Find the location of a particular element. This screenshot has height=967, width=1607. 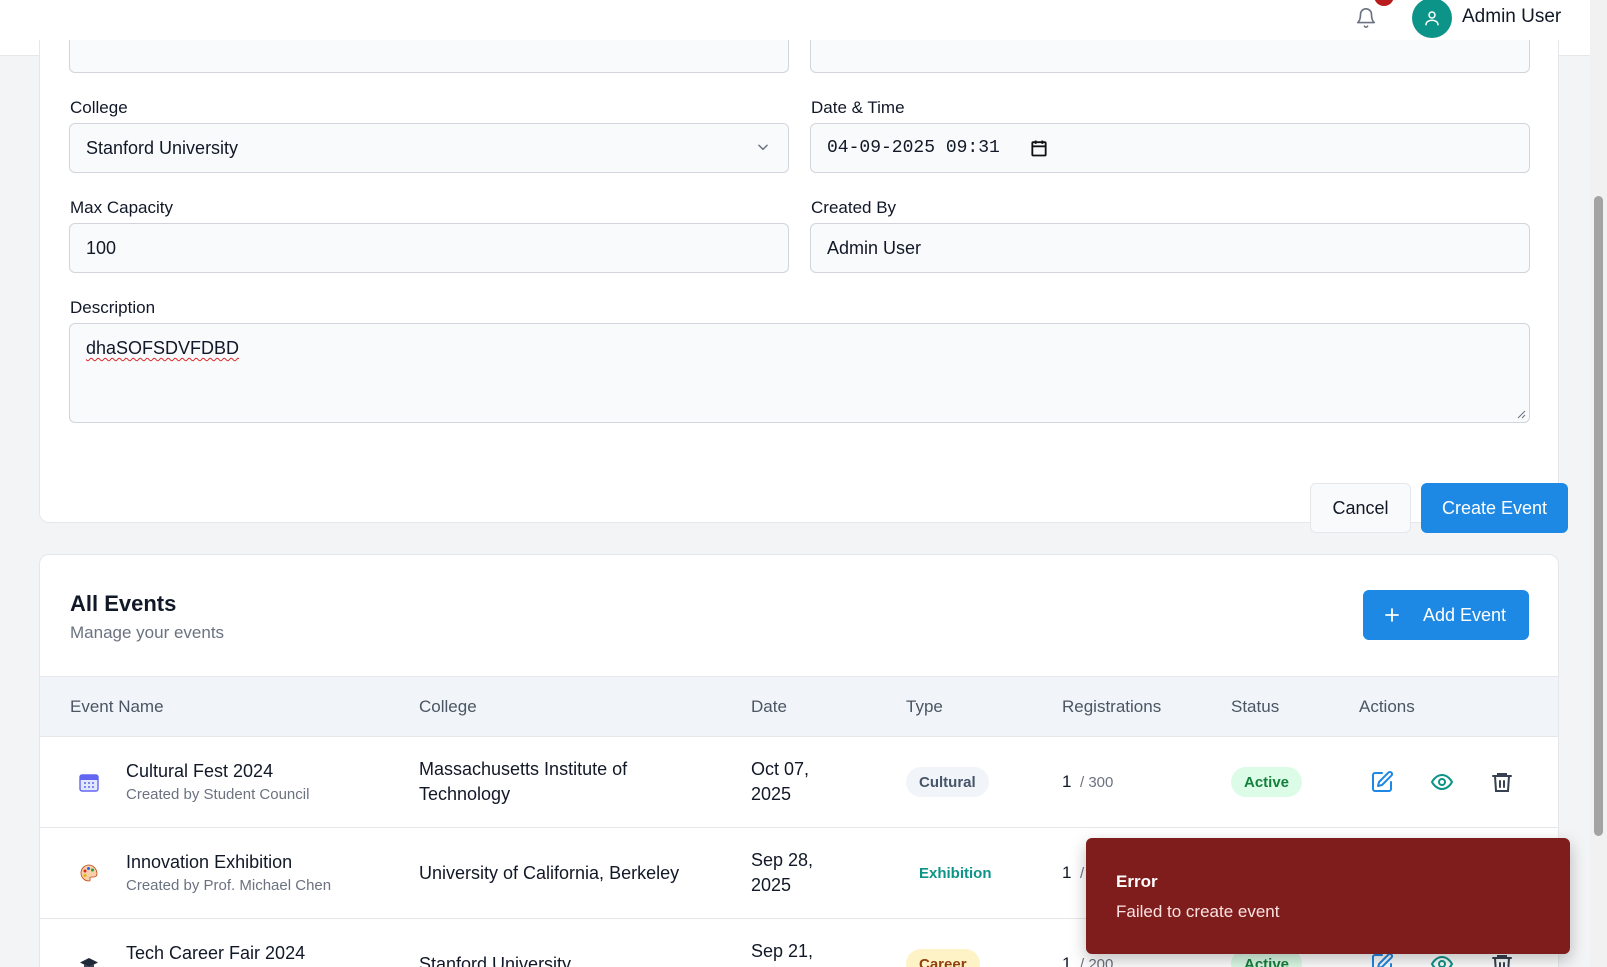

error-toast: Error Failed to create event is located at coordinates (1328, 896).